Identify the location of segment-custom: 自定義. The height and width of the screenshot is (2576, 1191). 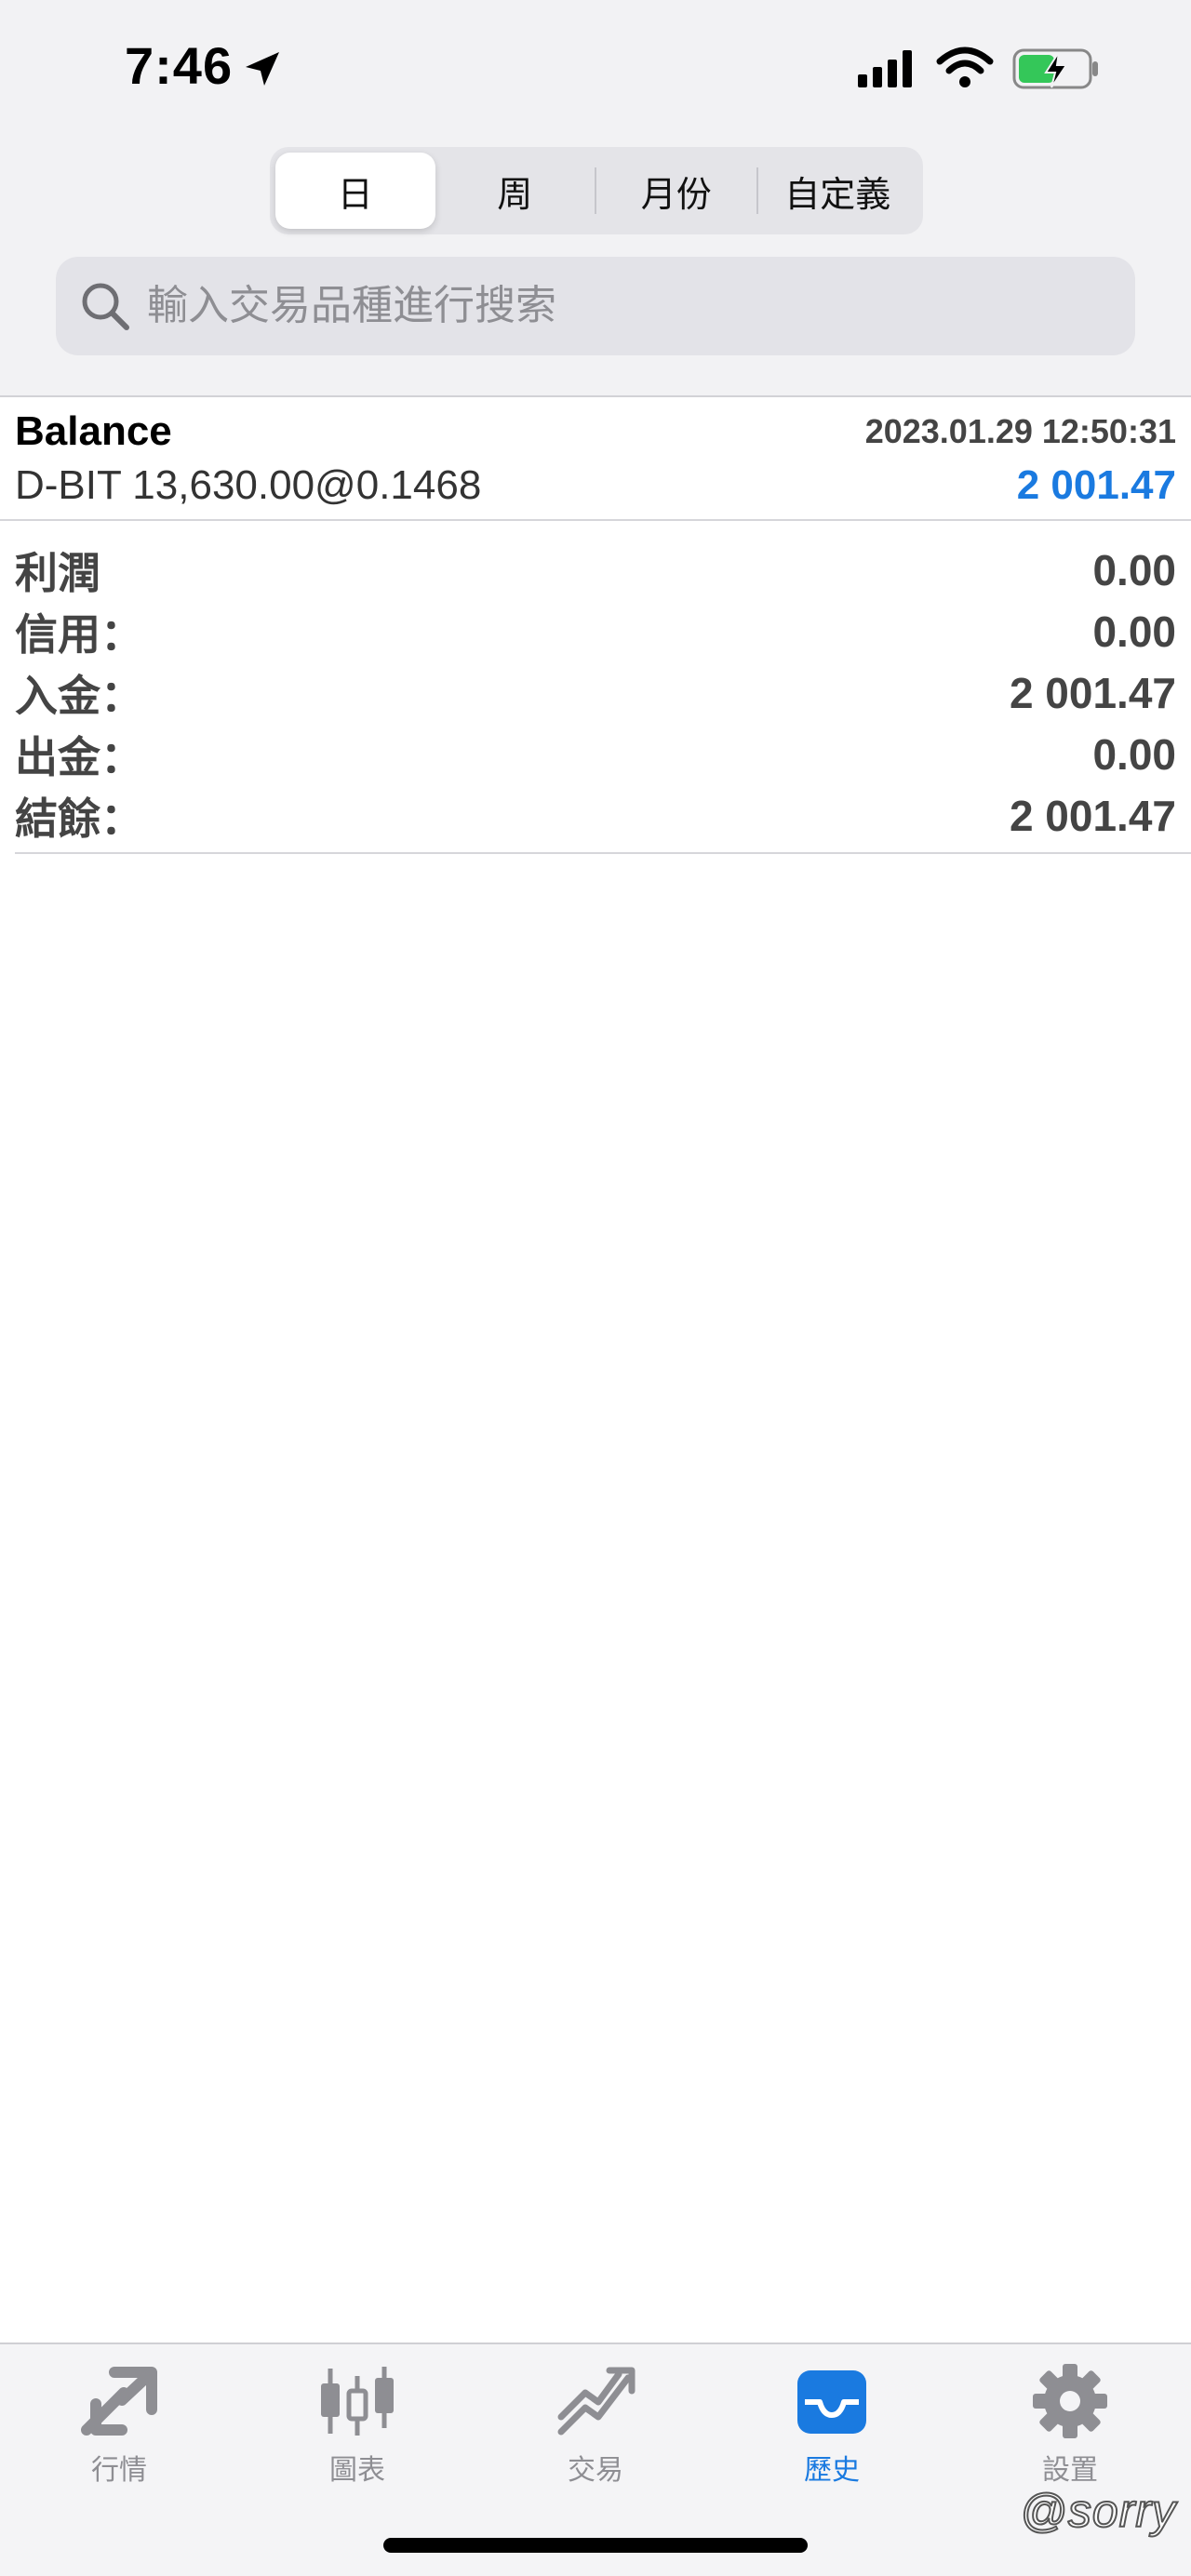
(838, 191).